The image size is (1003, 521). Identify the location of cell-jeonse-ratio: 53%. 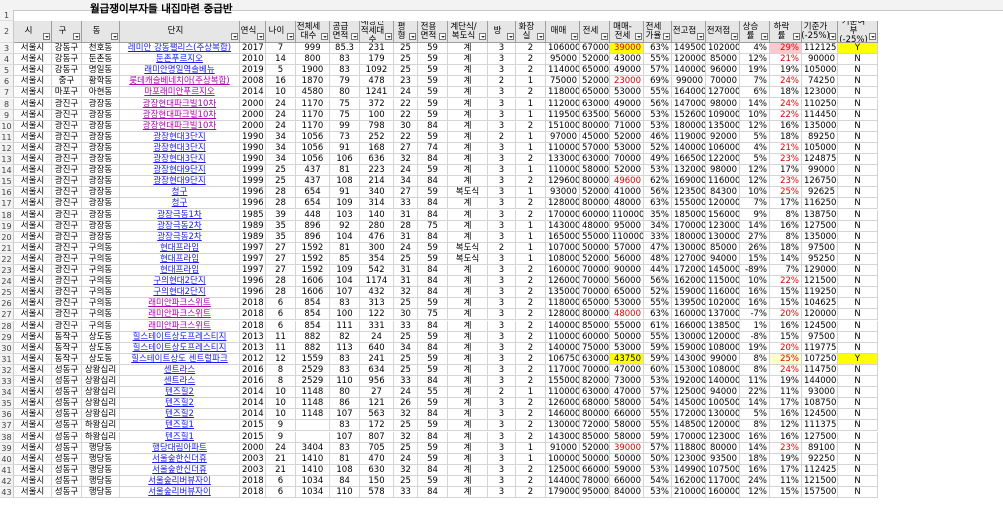
(658, 382).